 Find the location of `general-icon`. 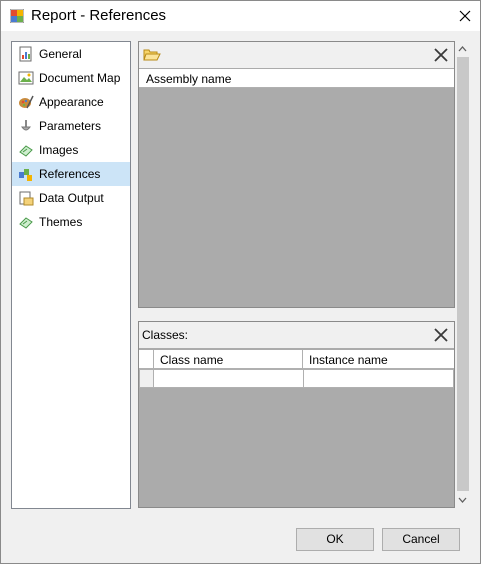

general-icon is located at coordinates (25, 54).